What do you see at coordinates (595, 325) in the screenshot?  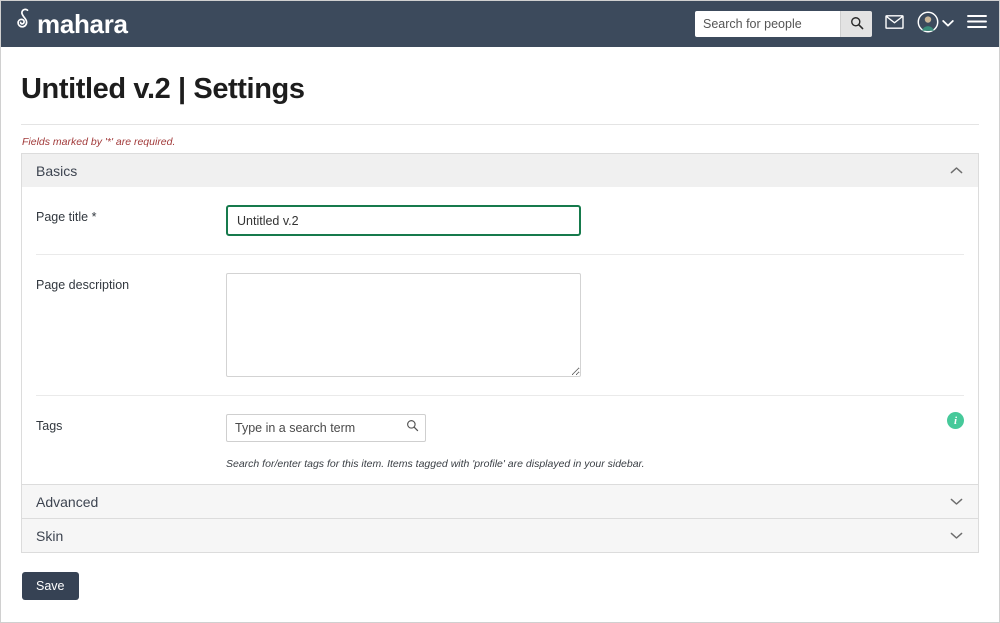 I see `page-description-field-wrap` at bounding box center [595, 325].